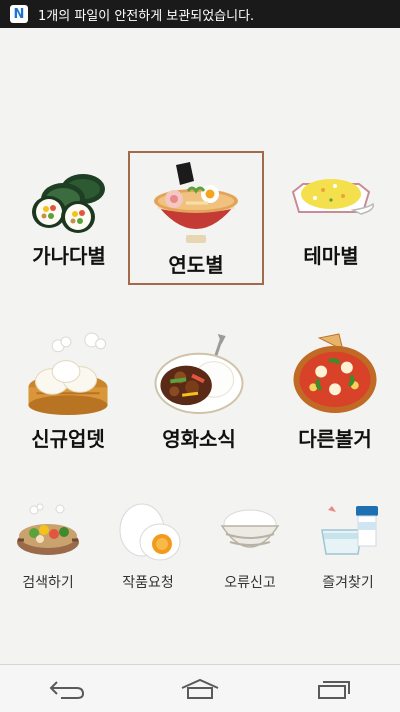  I want to click on menu-item-new-updates: 신규업뎃, so click(68, 392).